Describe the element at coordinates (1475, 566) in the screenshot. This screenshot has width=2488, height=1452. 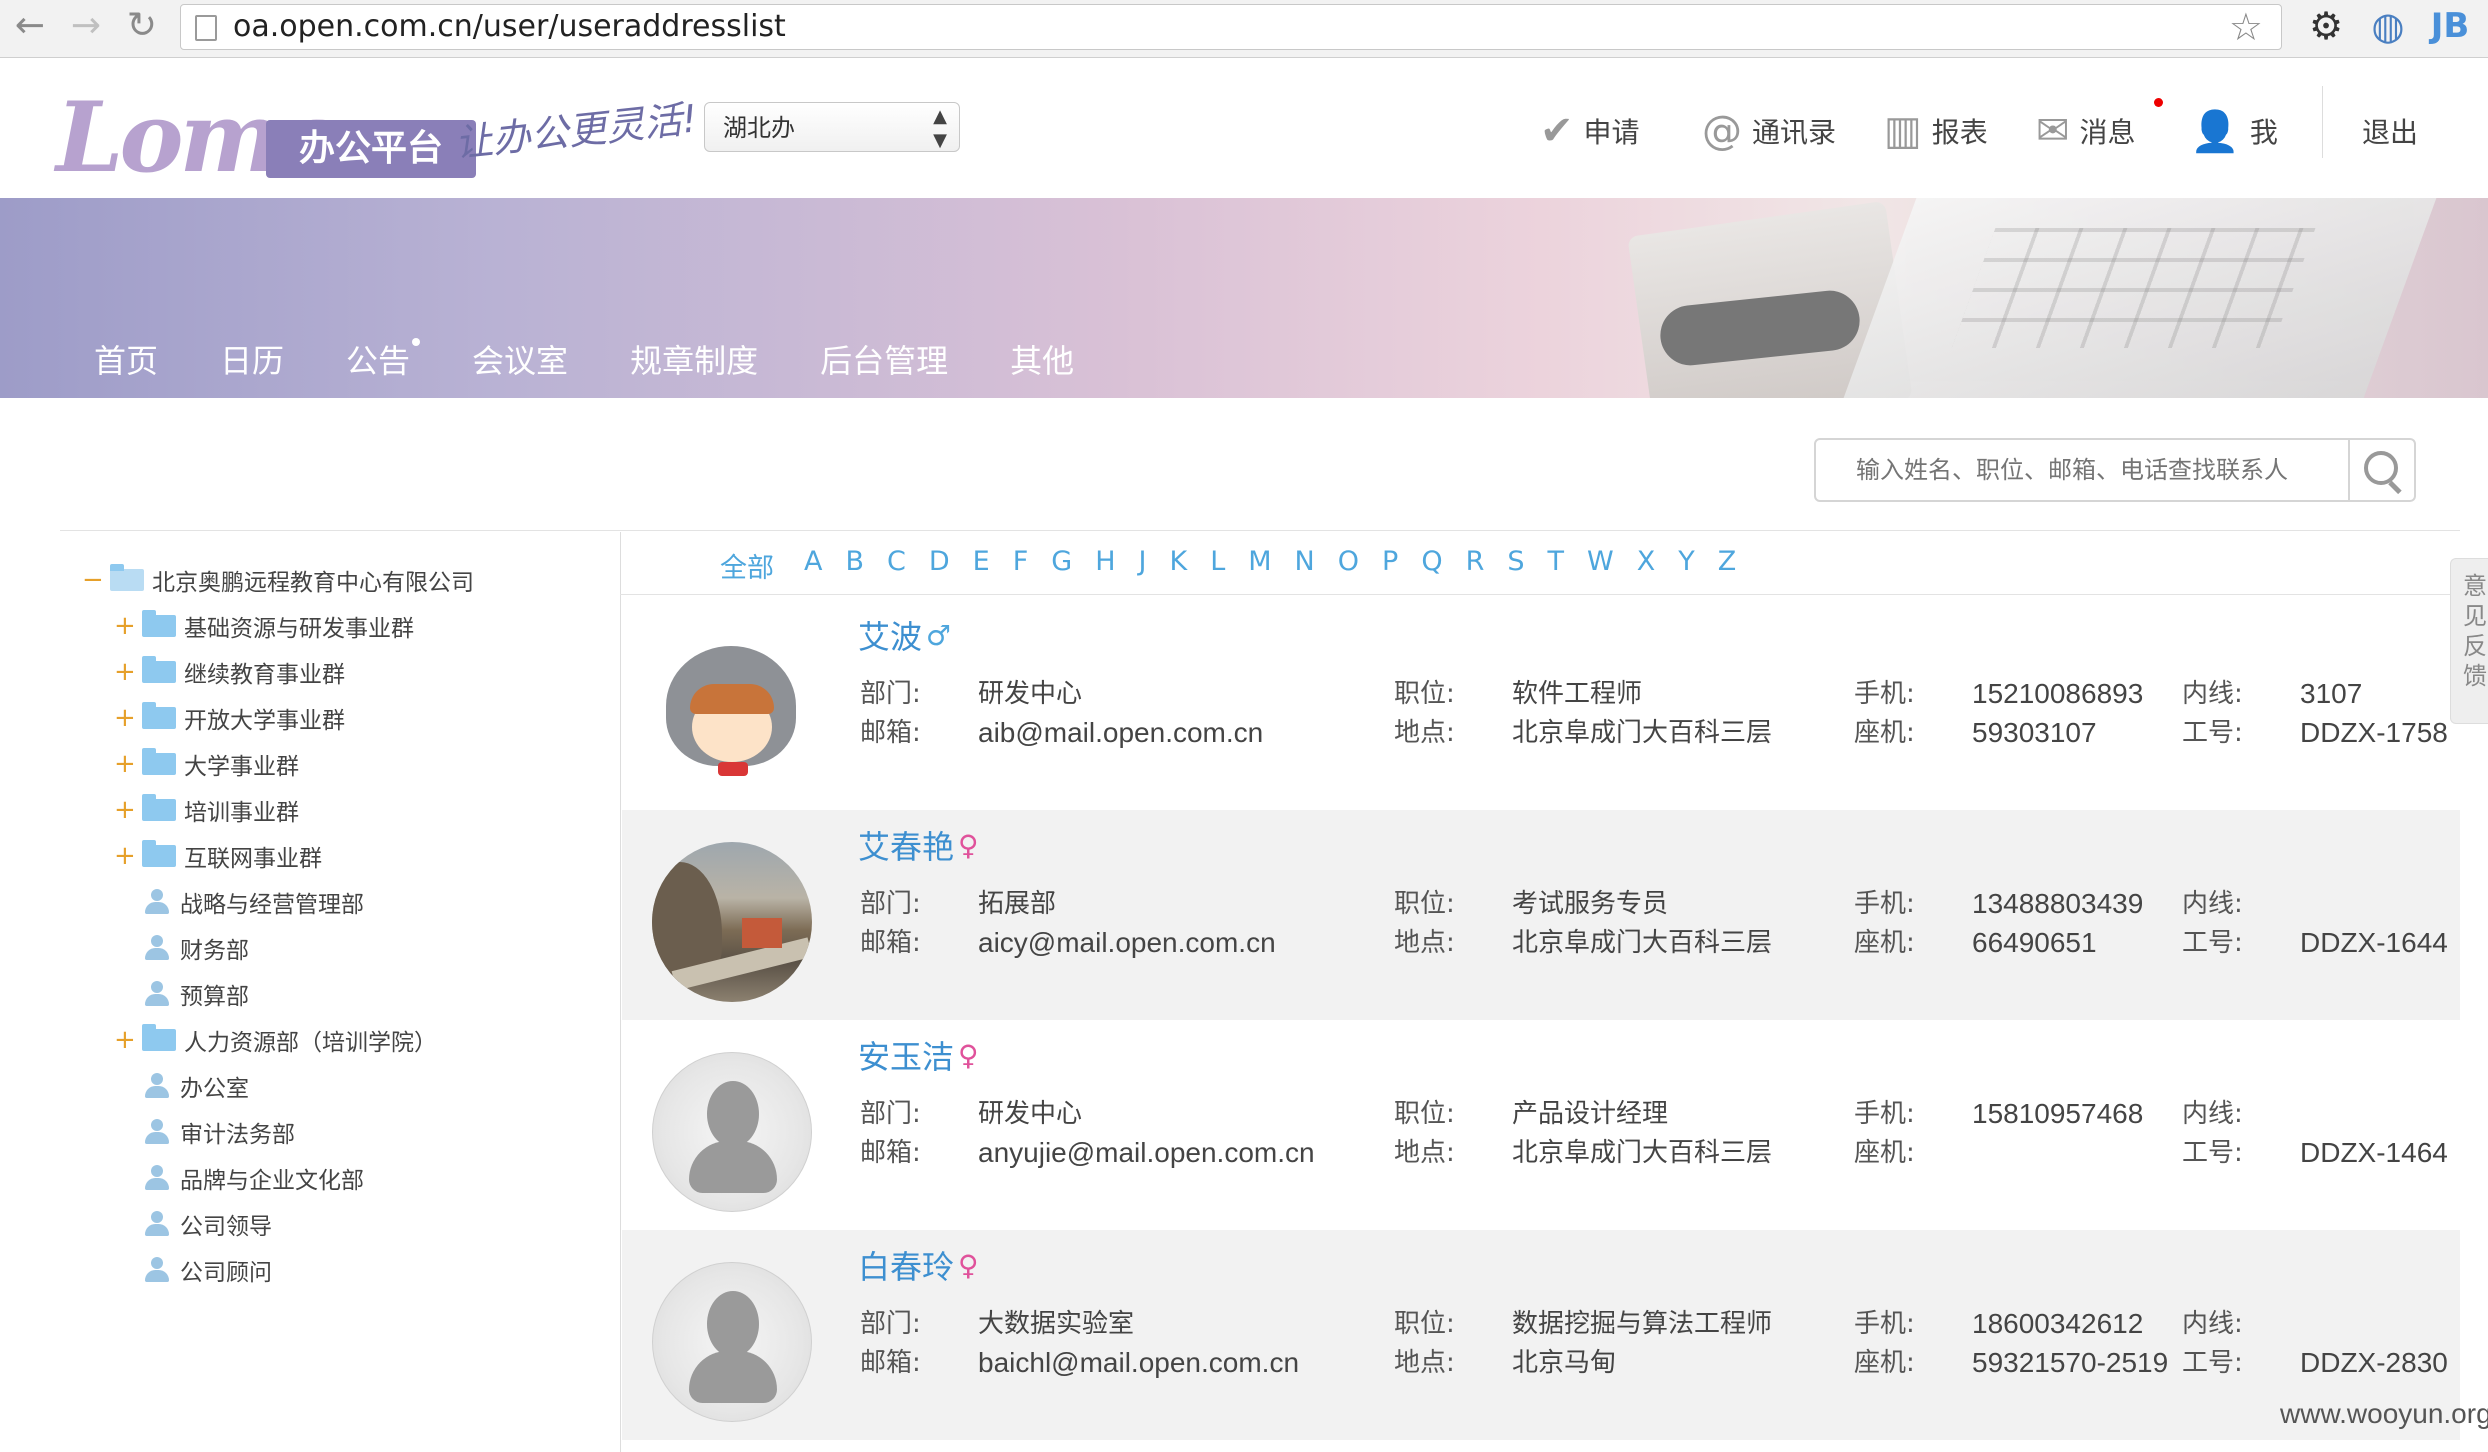
I see `alpha-letter: R` at that location.